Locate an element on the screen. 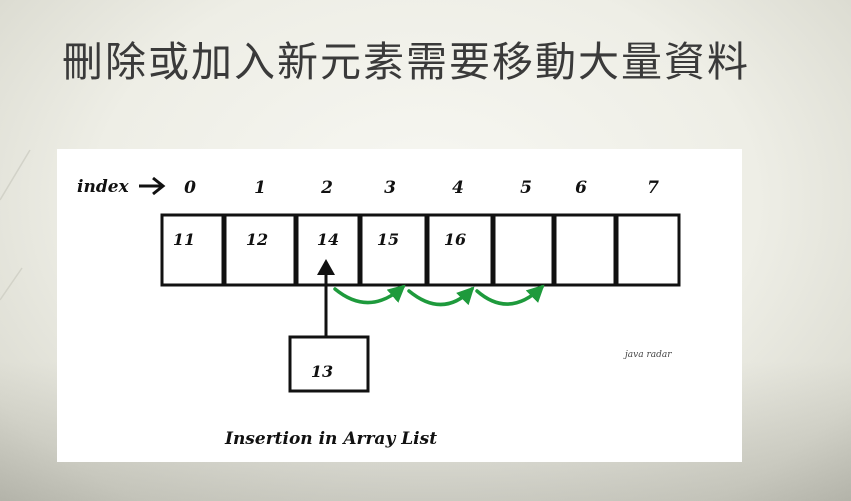 Image resolution: width=851 pixels, height=501 pixels. cell-value: 14 is located at coordinates (328, 239).